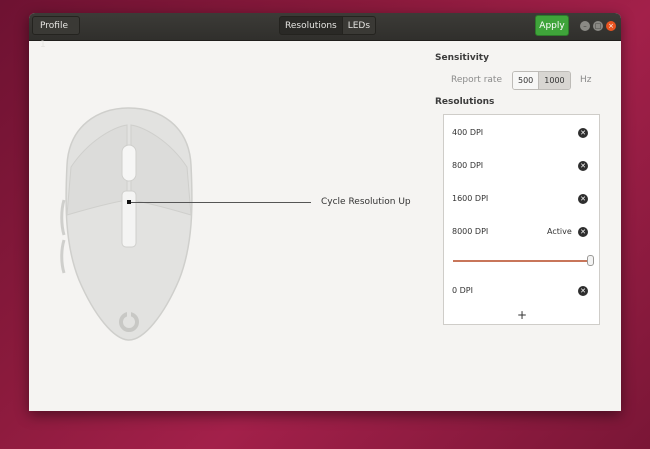 The height and width of the screenshot is (449, 650). I want to click on rate-500-button: 500, so click(526, 80).